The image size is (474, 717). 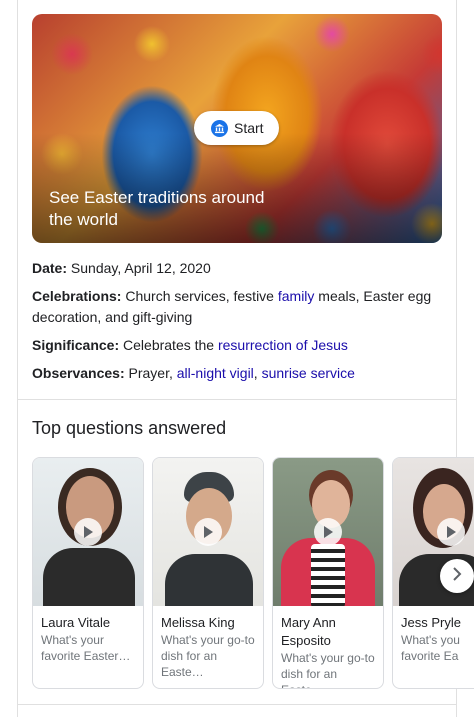 What do you see at coordinates (430, 648) in the screenshot?
I see `tile-question: What's you favorite Ea` at bounding box center [430, 648].